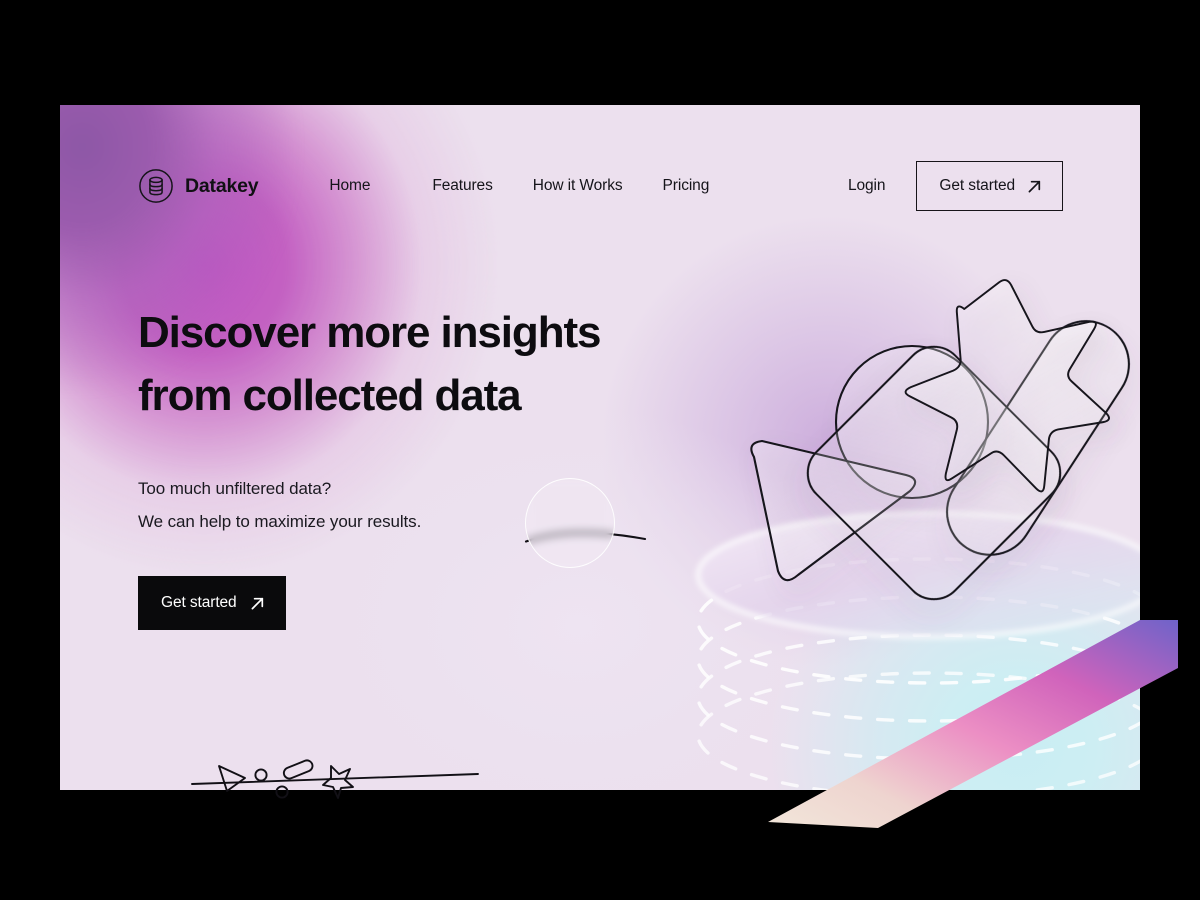  What do you see at coordinates (977, 185) in the screenshot?
I see `nav-get-started-label: Get started` at bounding box center [977, 185].